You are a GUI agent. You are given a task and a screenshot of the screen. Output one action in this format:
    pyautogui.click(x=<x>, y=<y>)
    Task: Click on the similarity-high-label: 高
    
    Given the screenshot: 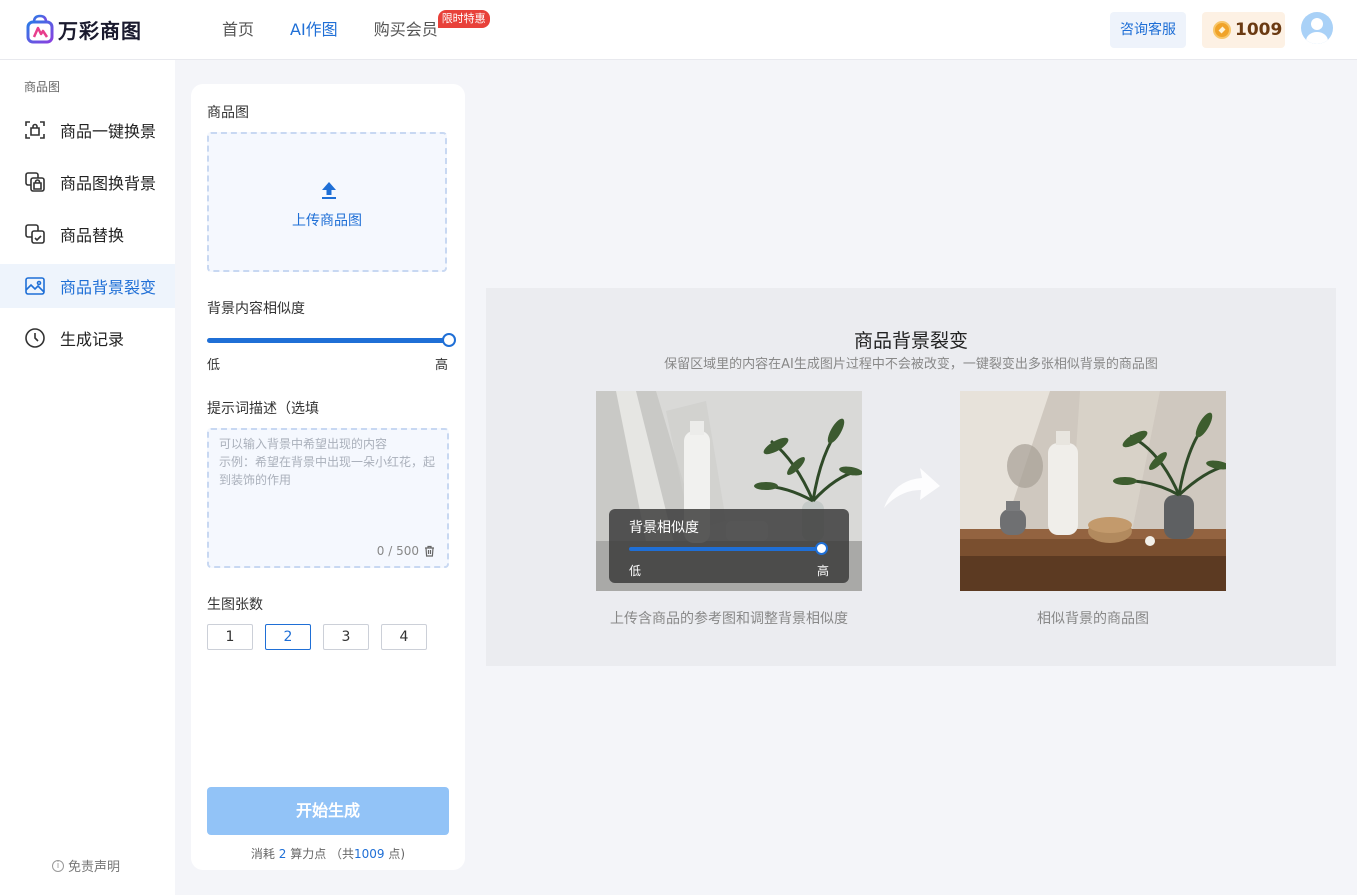 What is the action you would take?
    pyautogui.click(x=442, y=365)
    